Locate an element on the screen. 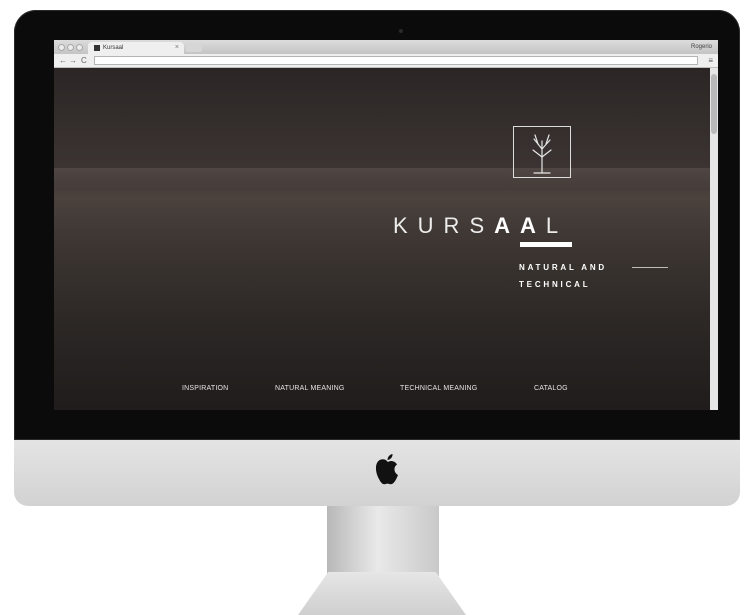  imac-stand-base is located at coordinates (382, 593).